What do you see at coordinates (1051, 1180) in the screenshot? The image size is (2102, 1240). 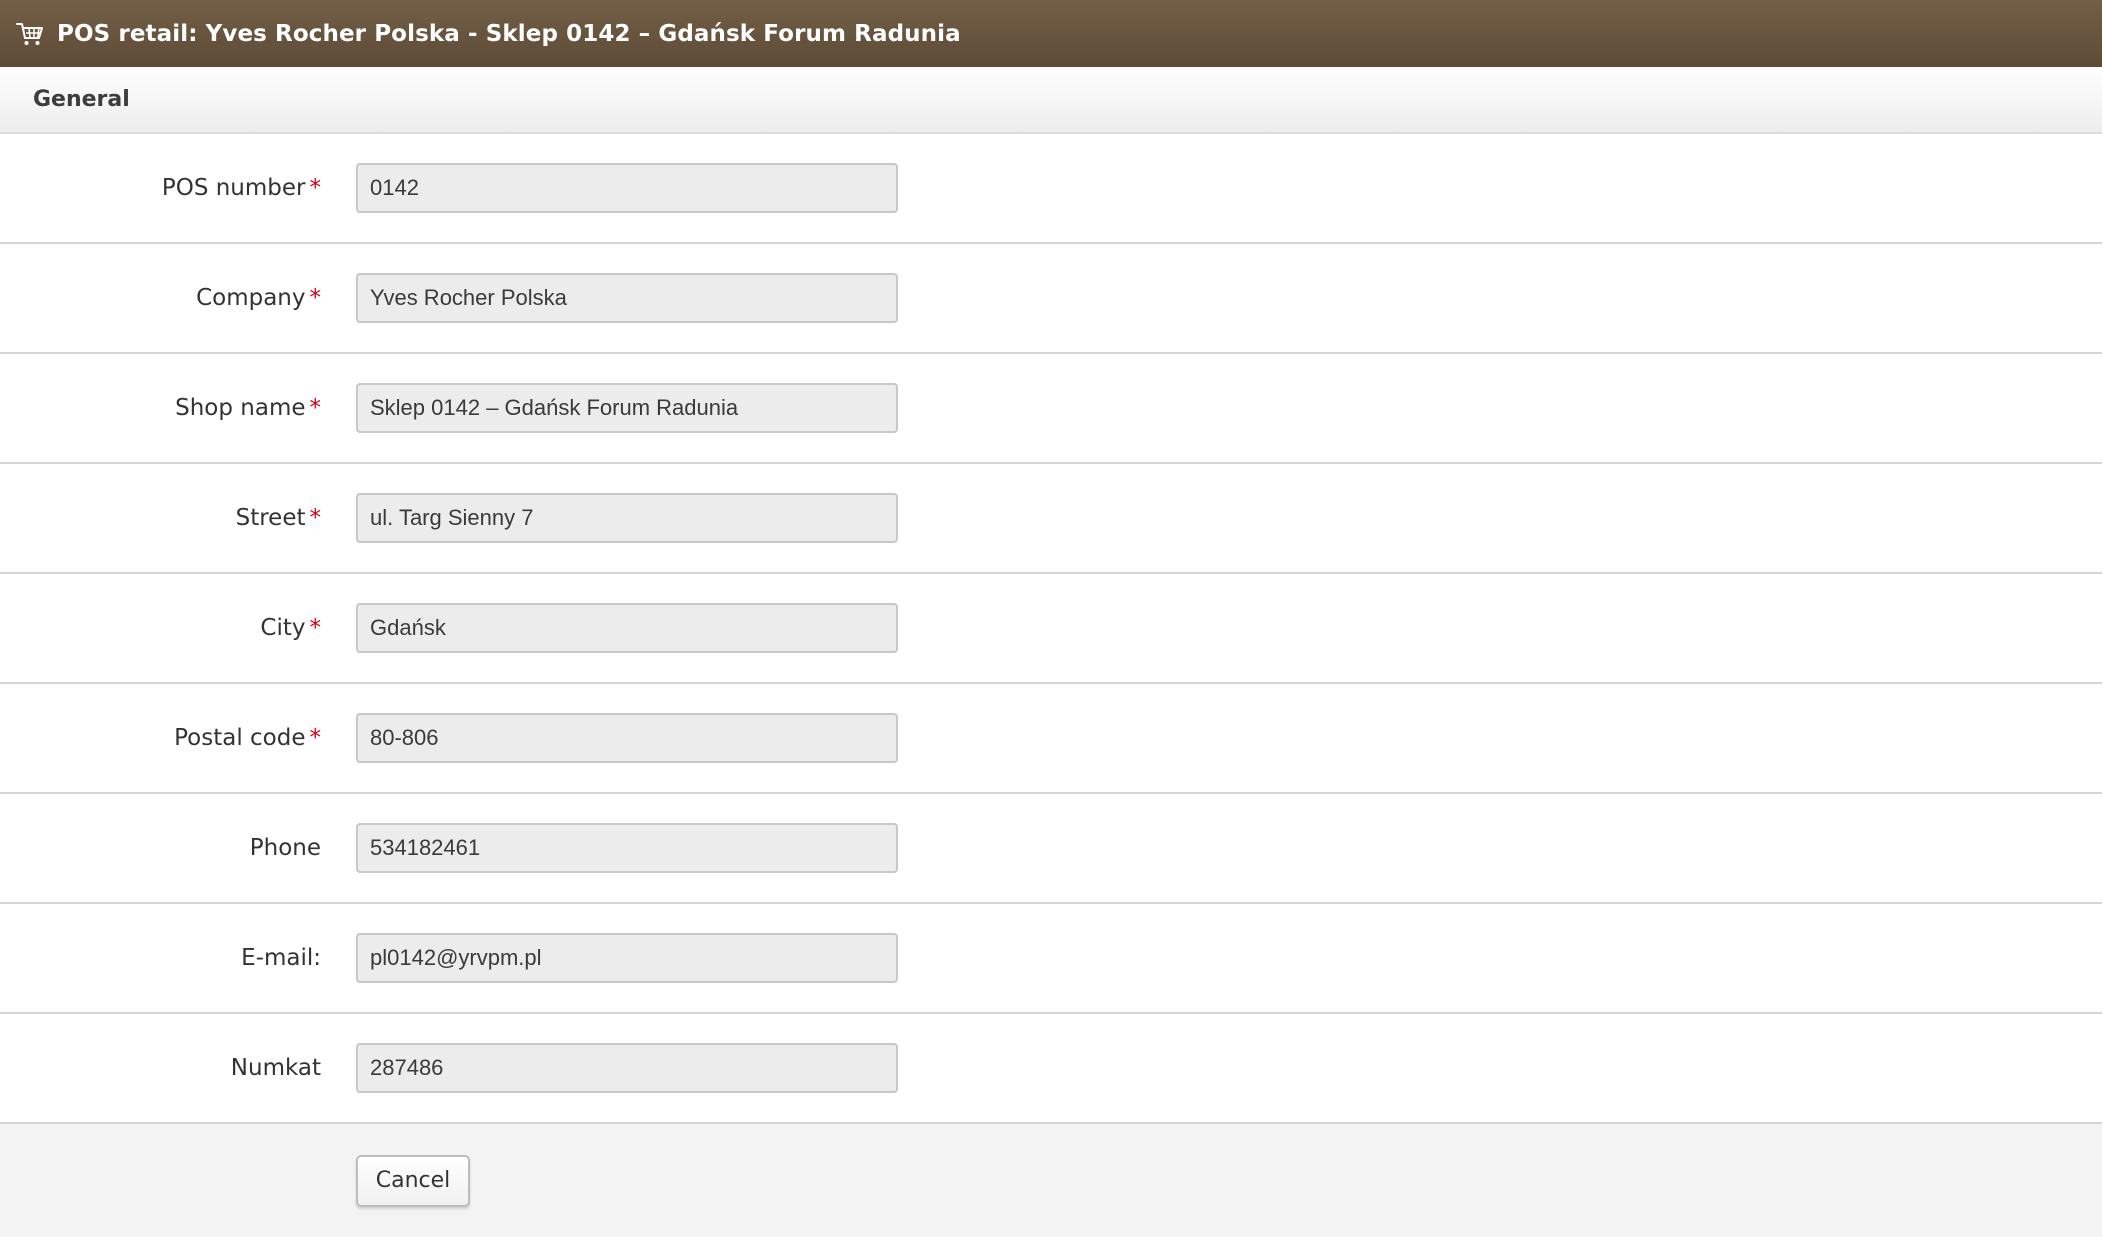 I see `form-actions: Cancel` at bounding box center [1051, 1180].